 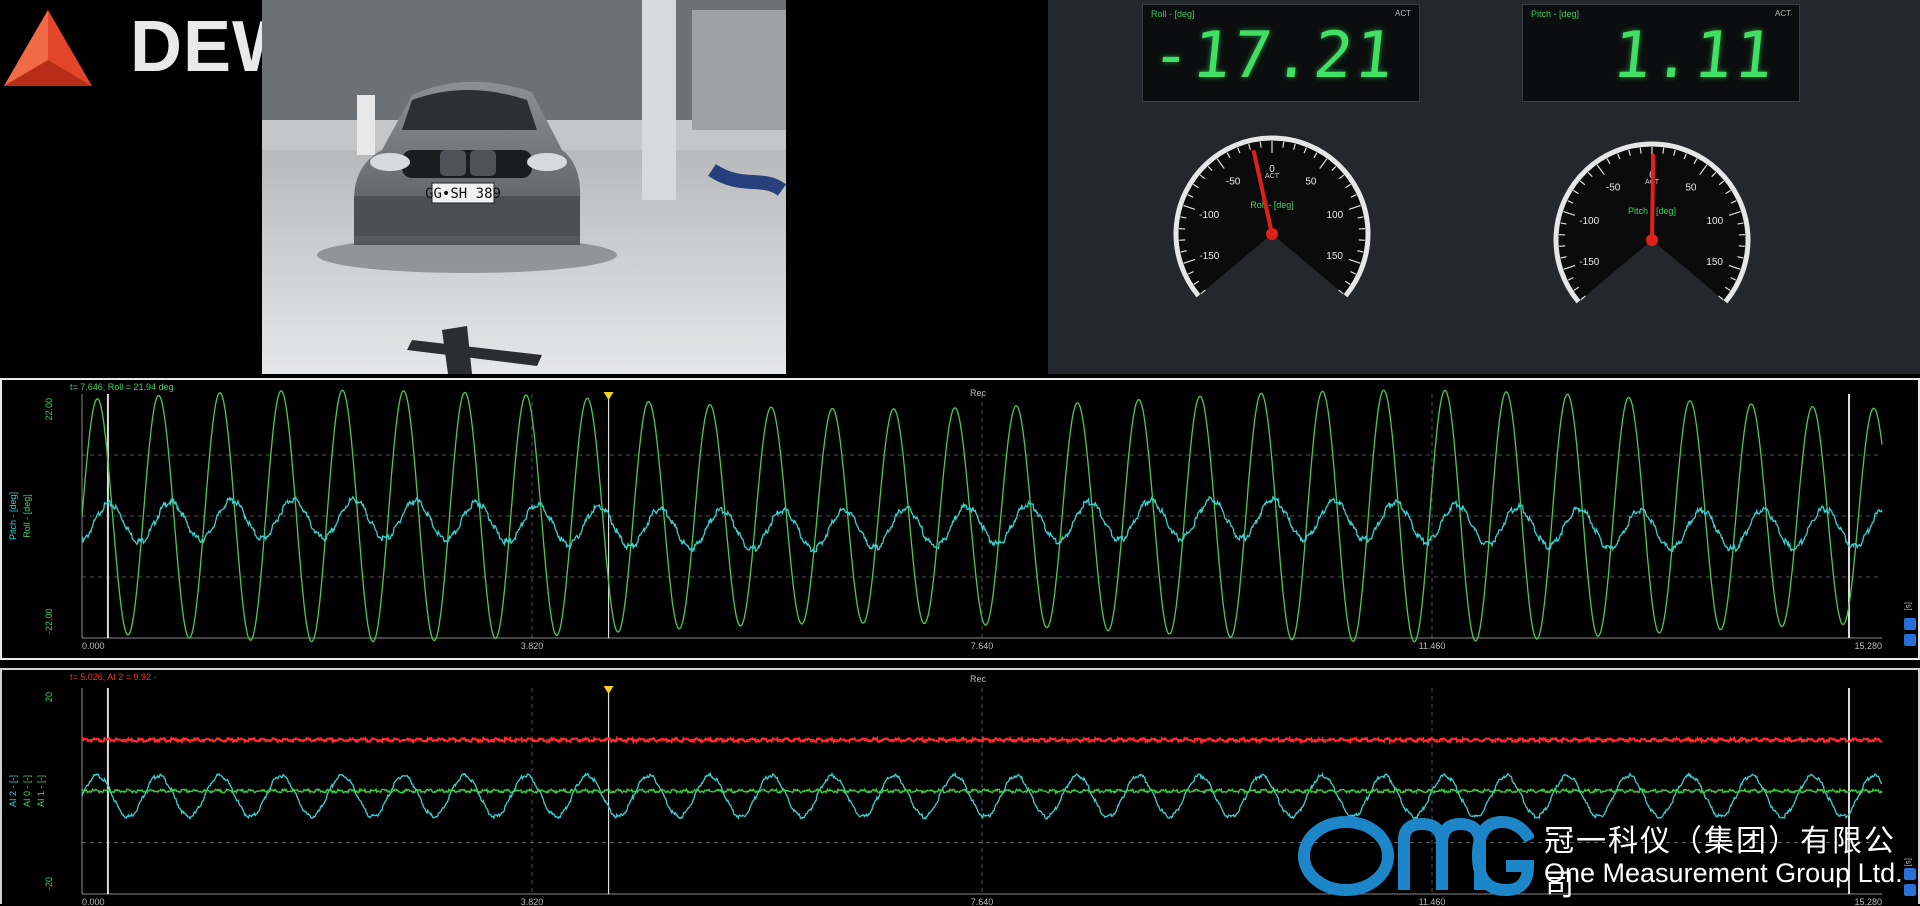 I want to click on roll-dial-tick-label: -50, so click(x=1233, y=182).